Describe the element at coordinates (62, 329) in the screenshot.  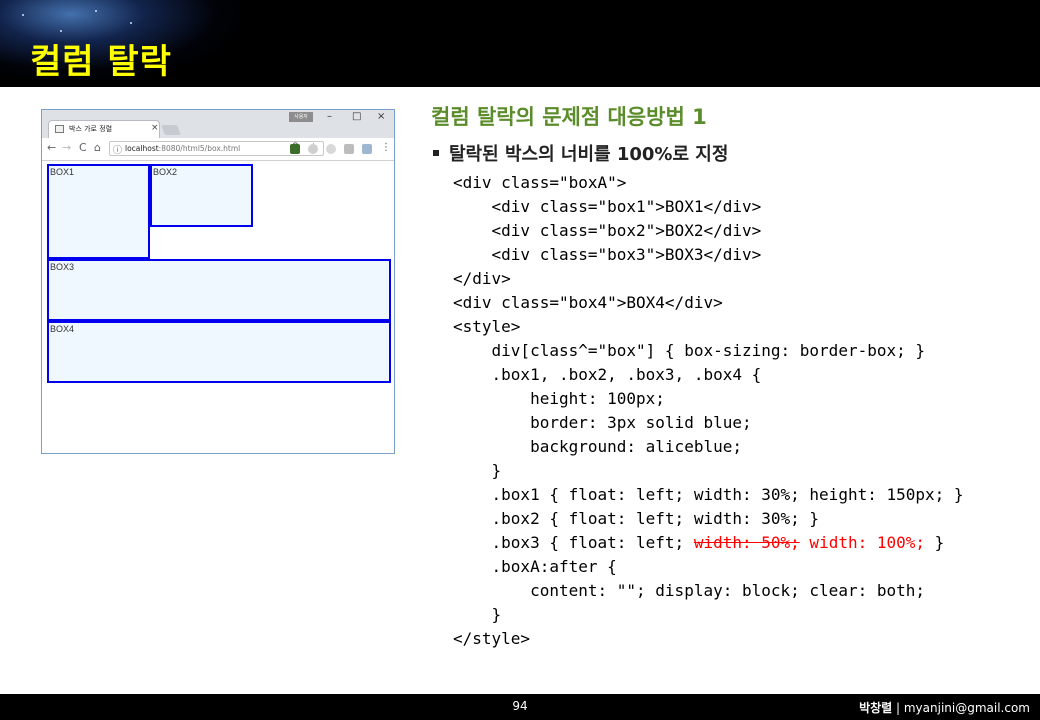
I see `box-label: BOX4` at that location.